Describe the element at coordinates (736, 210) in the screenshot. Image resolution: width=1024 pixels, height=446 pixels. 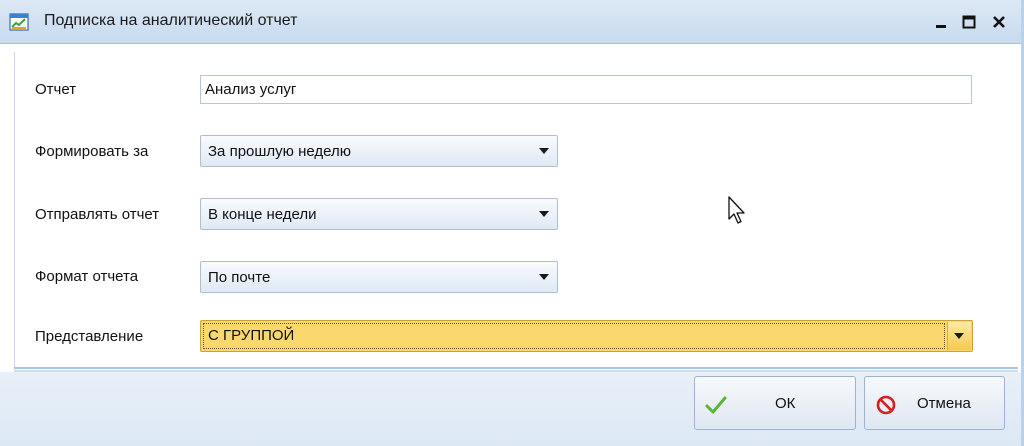
I see `mouse-cursor-icon` at that location.